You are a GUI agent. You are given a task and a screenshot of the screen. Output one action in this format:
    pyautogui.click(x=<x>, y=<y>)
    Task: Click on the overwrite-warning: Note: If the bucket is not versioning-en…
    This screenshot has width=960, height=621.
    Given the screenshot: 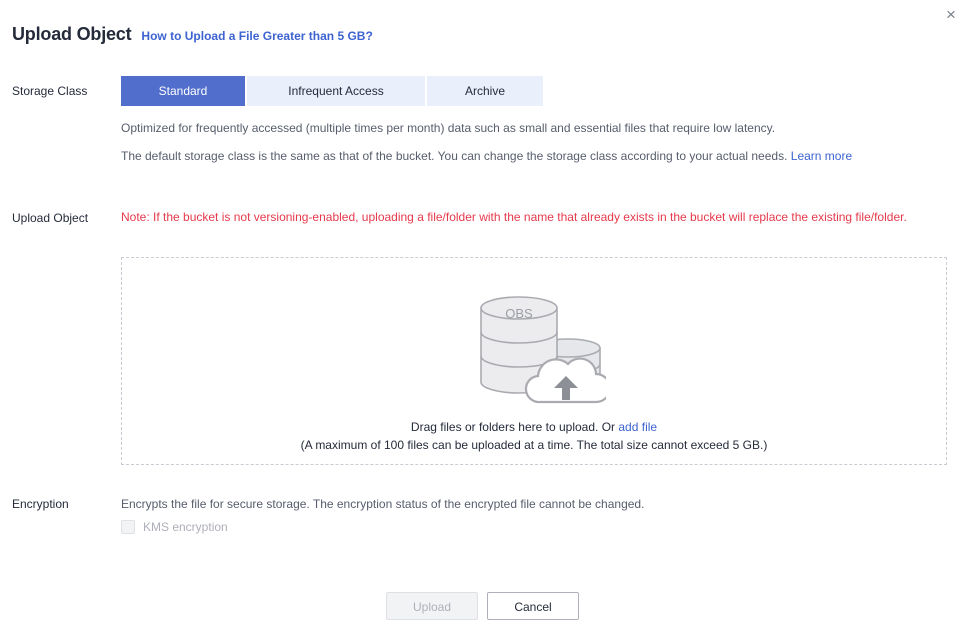 What is the action you would take?
    pyautogui.click(x=514, y=217)
    